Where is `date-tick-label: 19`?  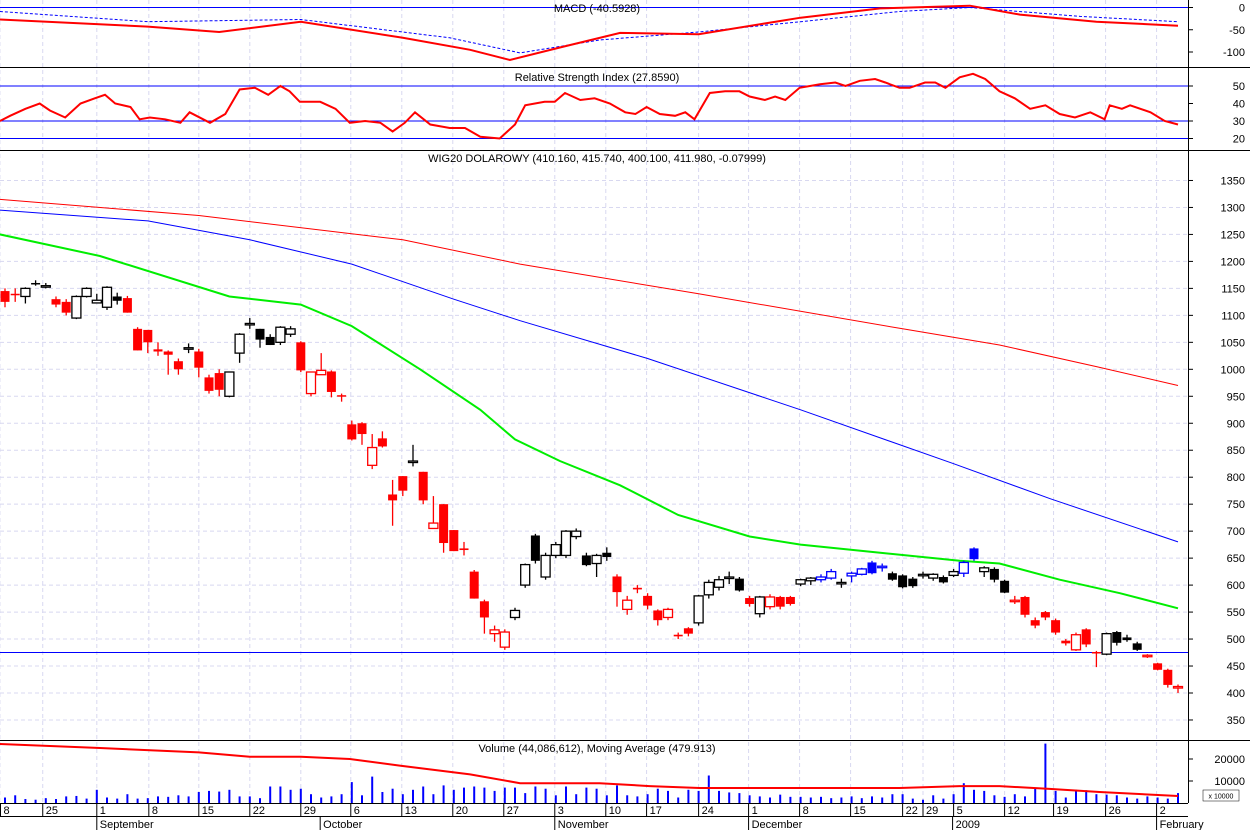
date-tick-label: 19 is located at coordinates (1063, 811).